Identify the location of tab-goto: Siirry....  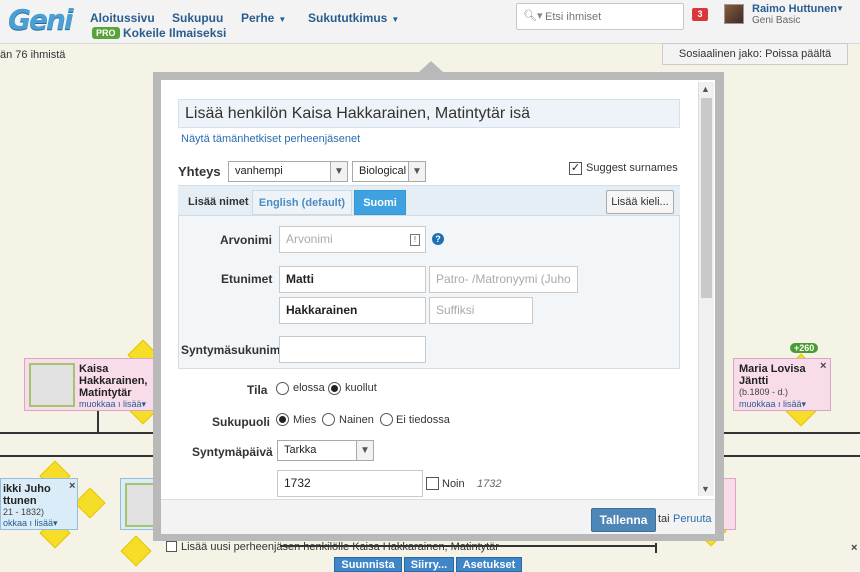
(429, 564).